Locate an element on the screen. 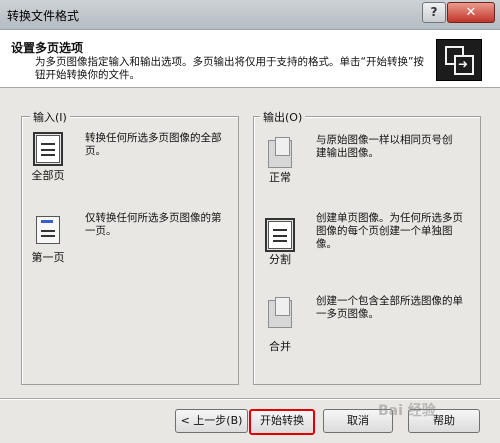  multi-page-convert-icon: ➜ is located at coordinates (459, 60).